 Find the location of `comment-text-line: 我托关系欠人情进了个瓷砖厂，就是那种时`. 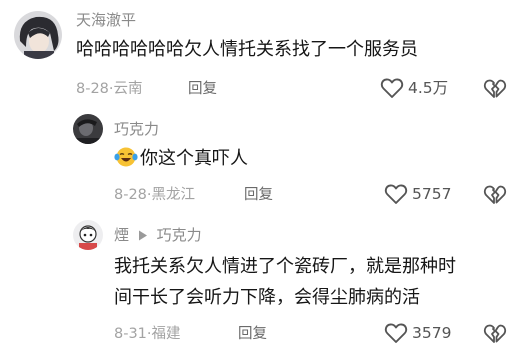

comment-text-line: 我托关系欠人情进了个瓷砖厂，就是那种时 is located at coordinates (285, 266).